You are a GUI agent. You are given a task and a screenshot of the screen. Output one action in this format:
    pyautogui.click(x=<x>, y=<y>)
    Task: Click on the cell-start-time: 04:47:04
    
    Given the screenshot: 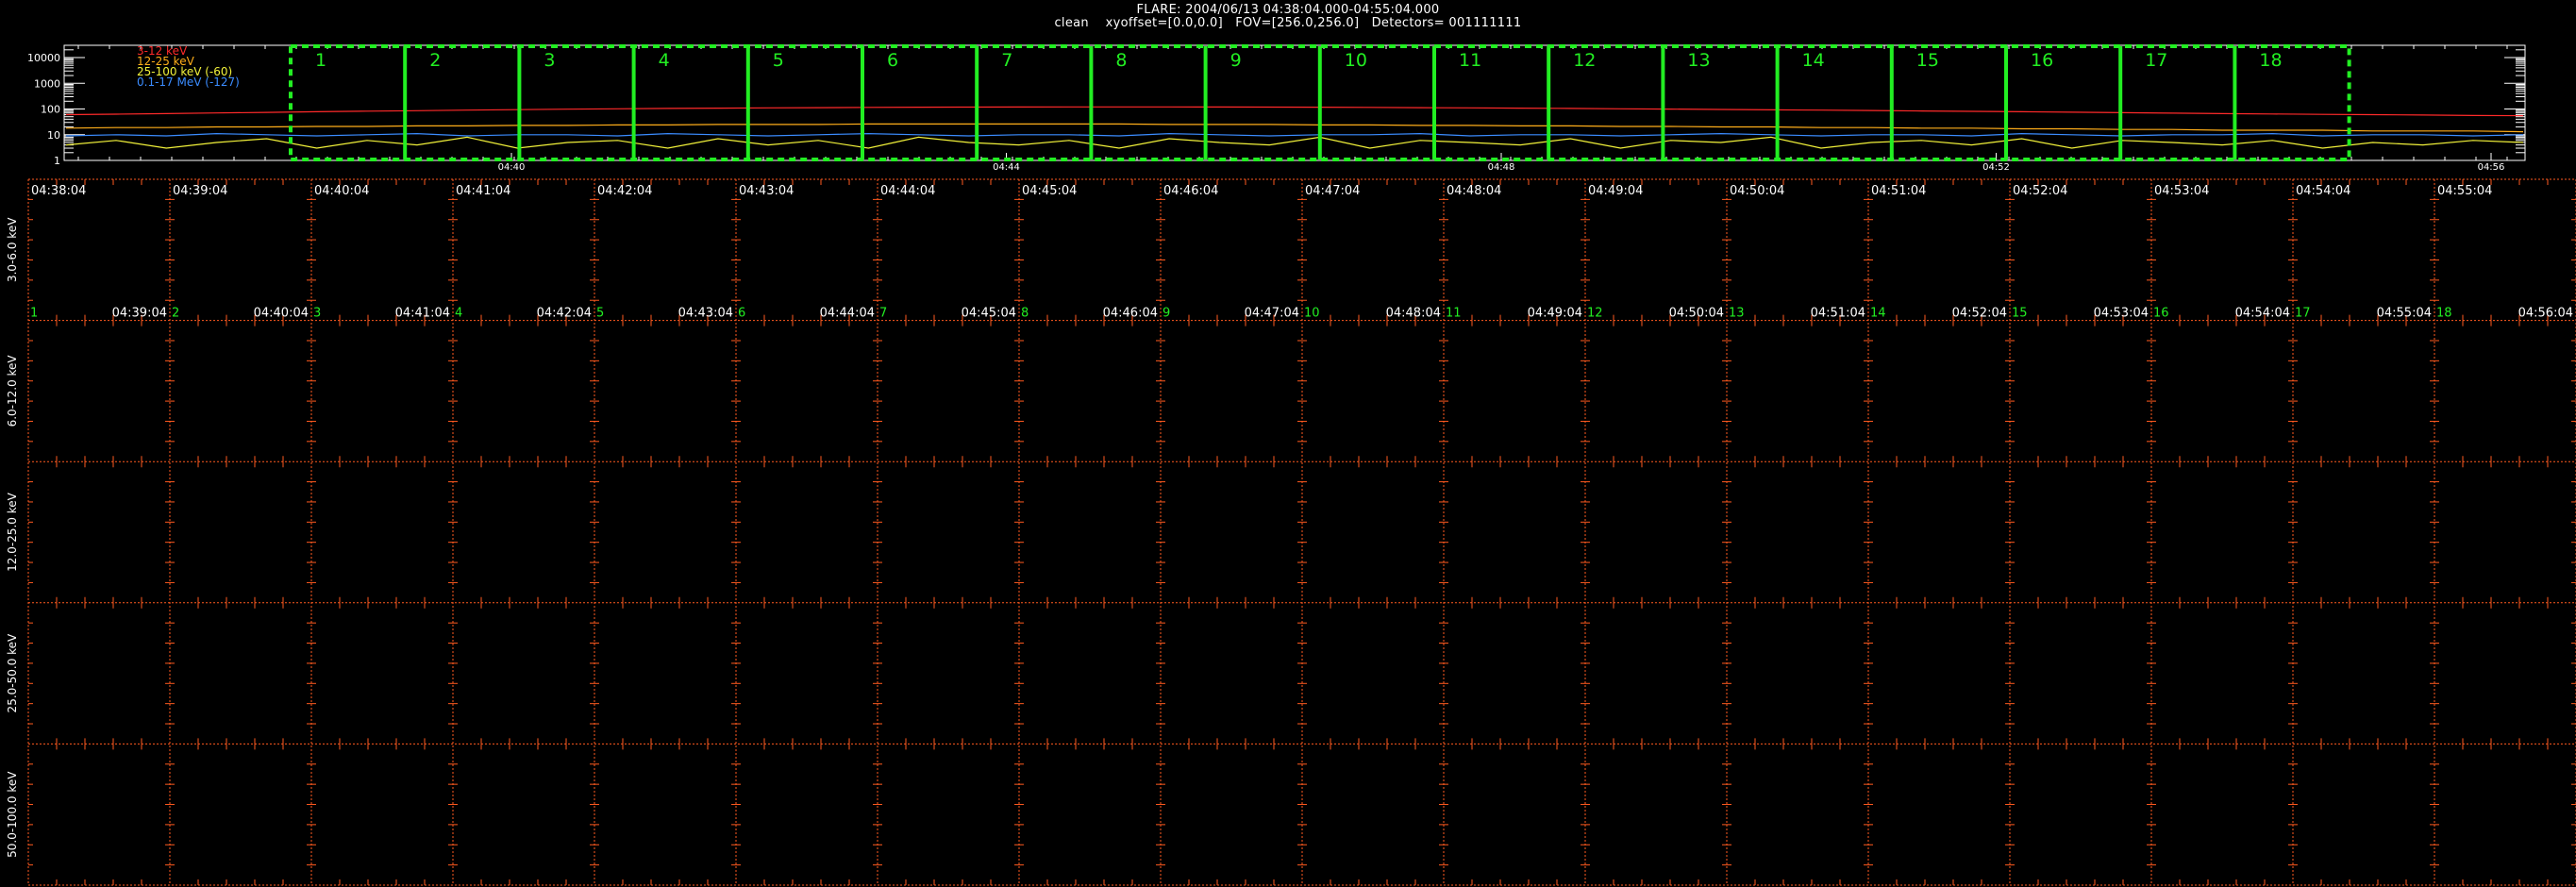 What is the action you would take?
    pyautogui.click(x=1332, y=191)
    